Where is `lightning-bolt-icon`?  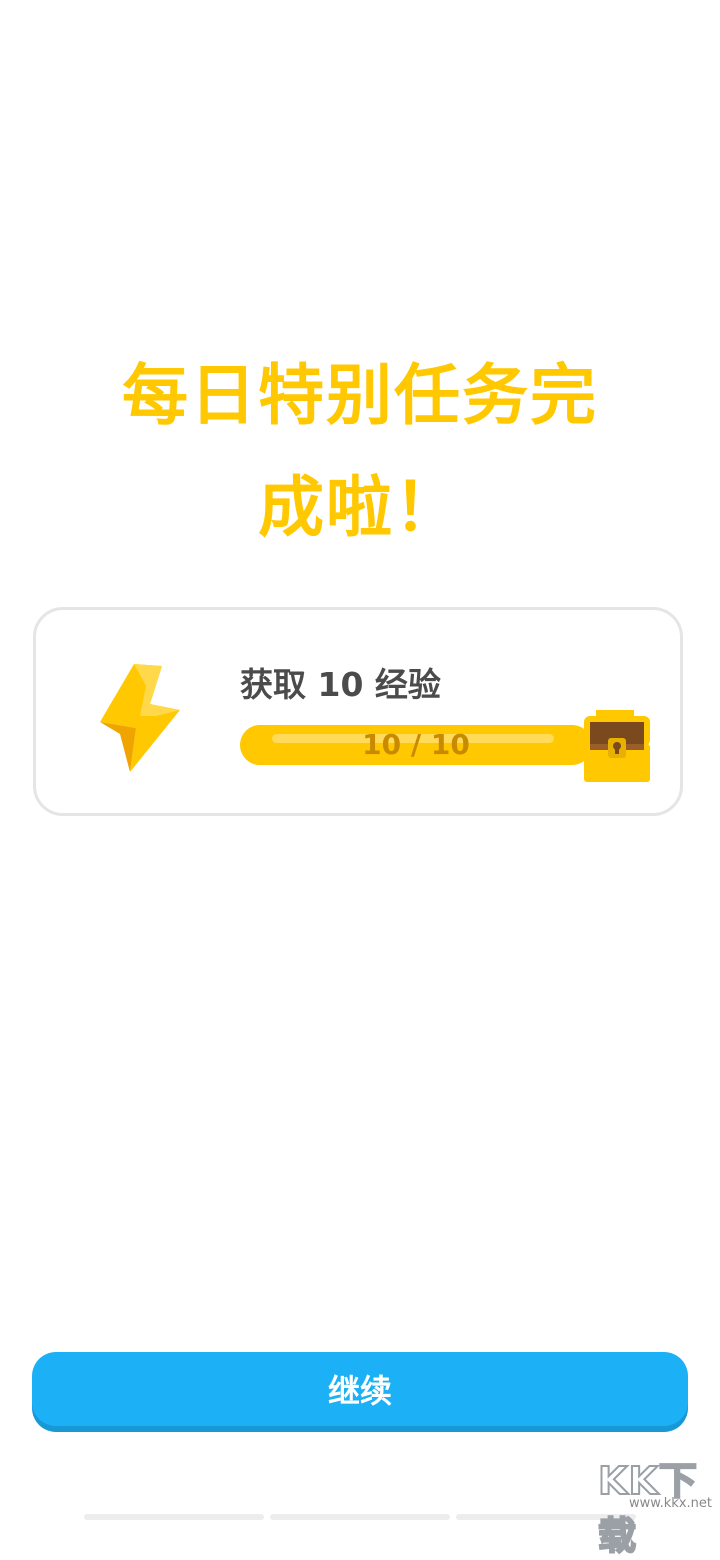 lightning-bolt-icon is located at coordinates (140, 718).